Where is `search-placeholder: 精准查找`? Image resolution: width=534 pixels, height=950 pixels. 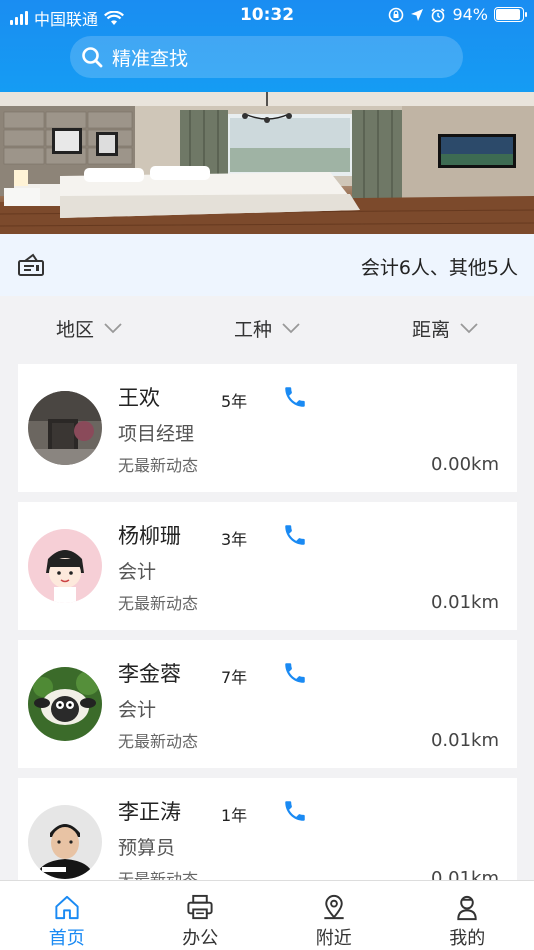
search-placeholder: 精准查找 is located at coordinates (150, 58).